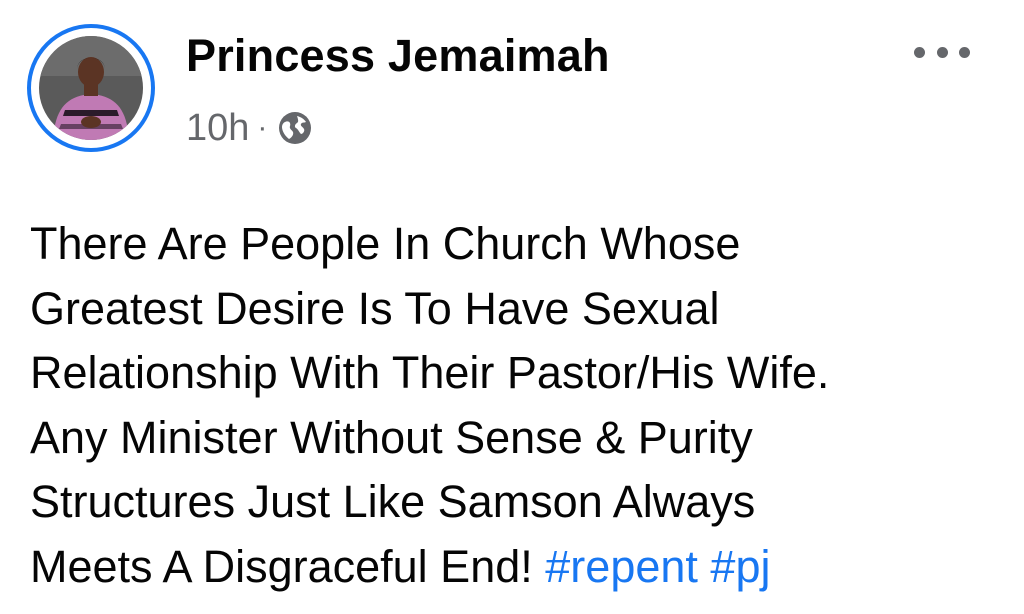 Image resolution: width=1024 pixels, height=614 pixels. I want to click on more-options-icon, so click(942, 52).